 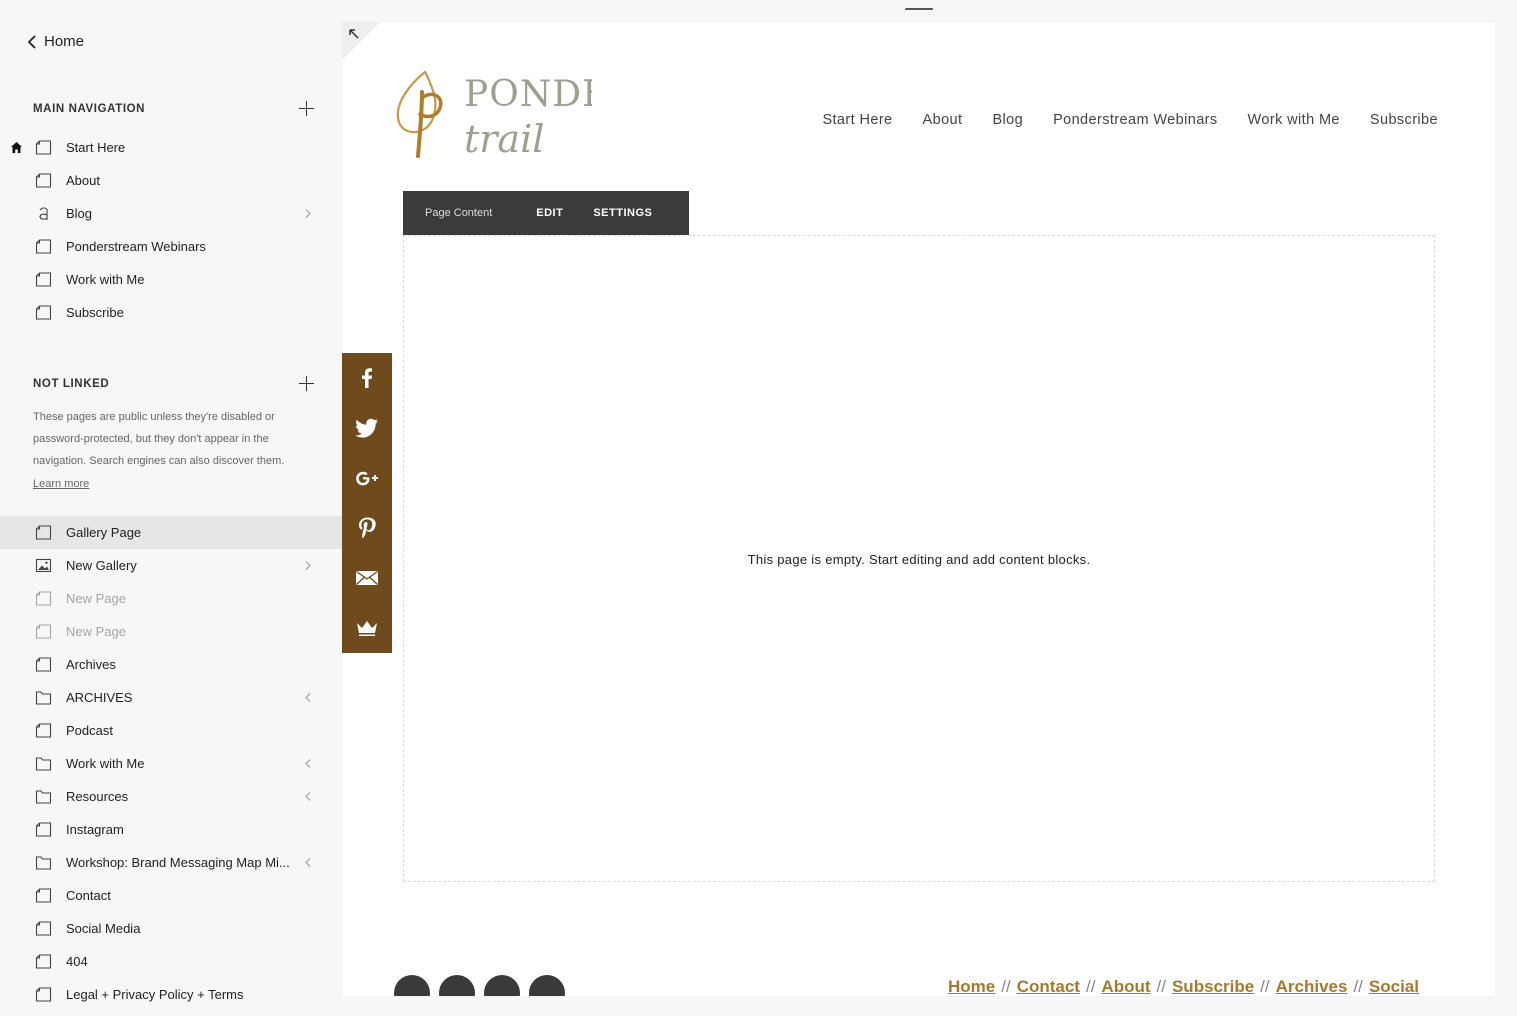 I want to click on share-pinterest-button, so click(x=367, y=528).